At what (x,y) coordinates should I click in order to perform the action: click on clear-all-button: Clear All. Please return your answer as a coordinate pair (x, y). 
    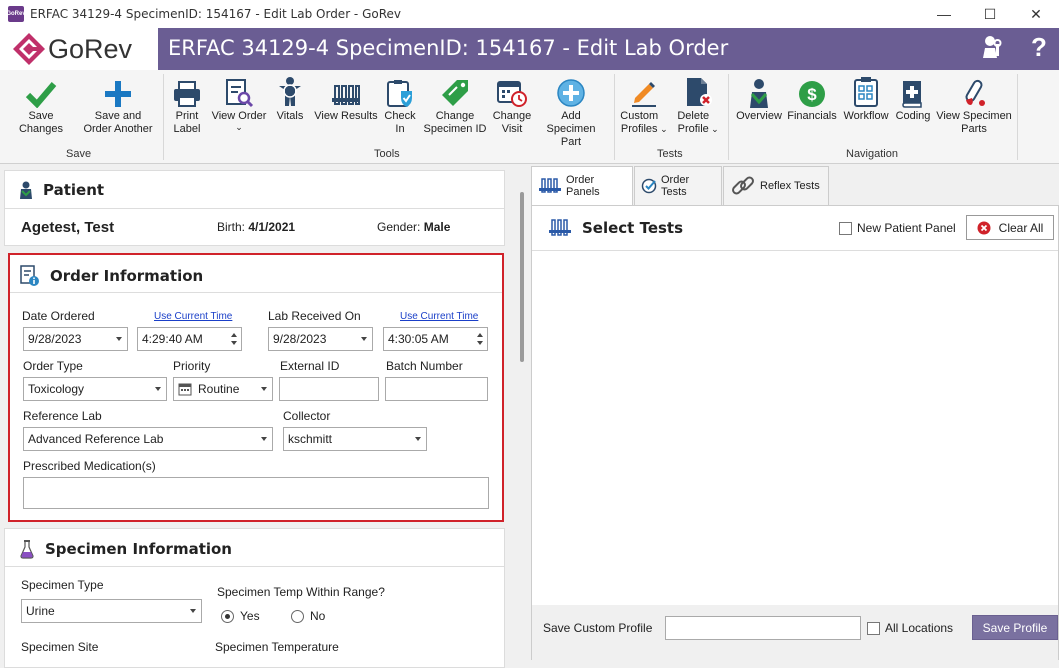
    Looking at the image, I should click on (1010, 227).